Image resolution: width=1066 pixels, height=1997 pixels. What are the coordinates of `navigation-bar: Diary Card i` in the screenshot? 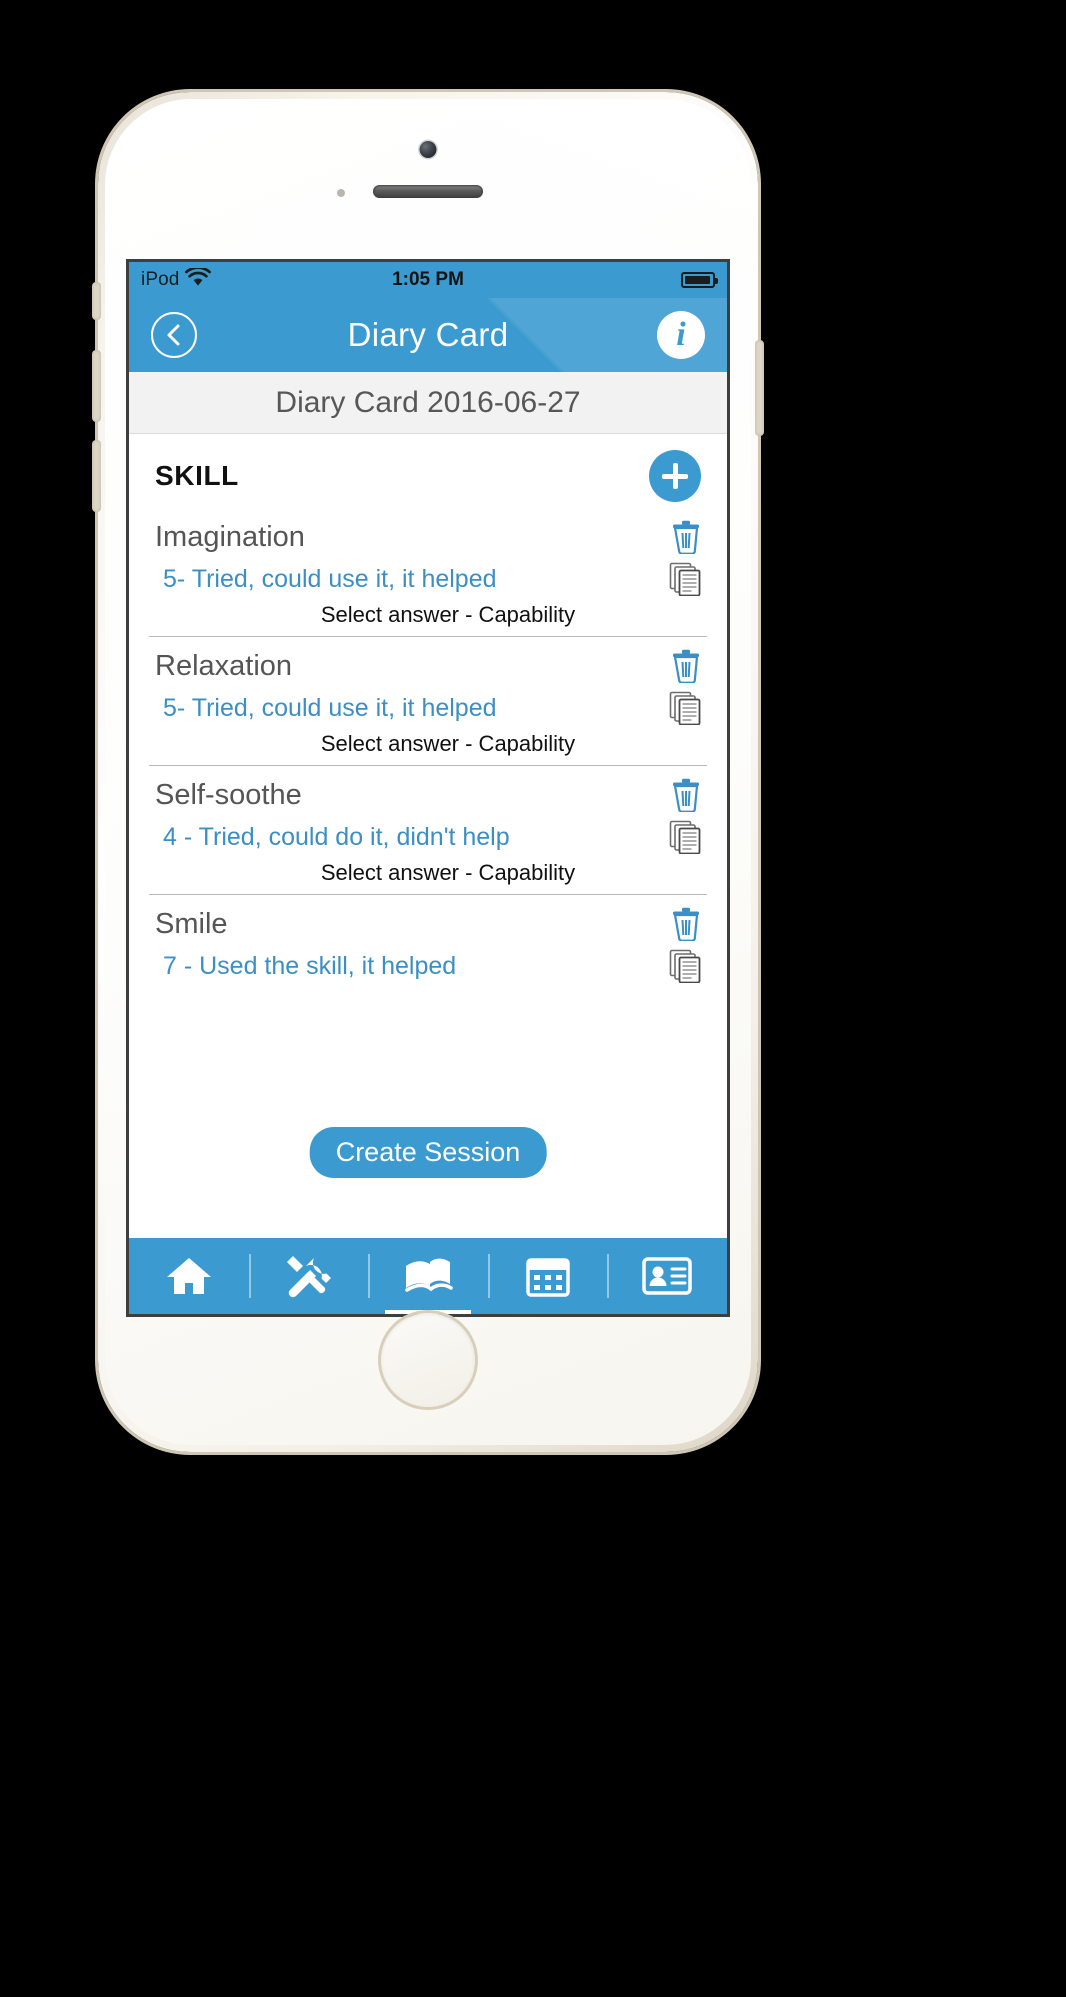 It's located at (428, 335).